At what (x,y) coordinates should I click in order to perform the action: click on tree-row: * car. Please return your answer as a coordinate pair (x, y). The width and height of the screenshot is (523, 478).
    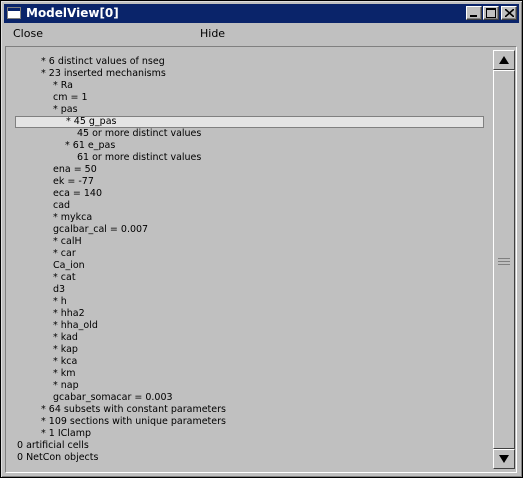
    Looking at the image, I should click on (64, 254).